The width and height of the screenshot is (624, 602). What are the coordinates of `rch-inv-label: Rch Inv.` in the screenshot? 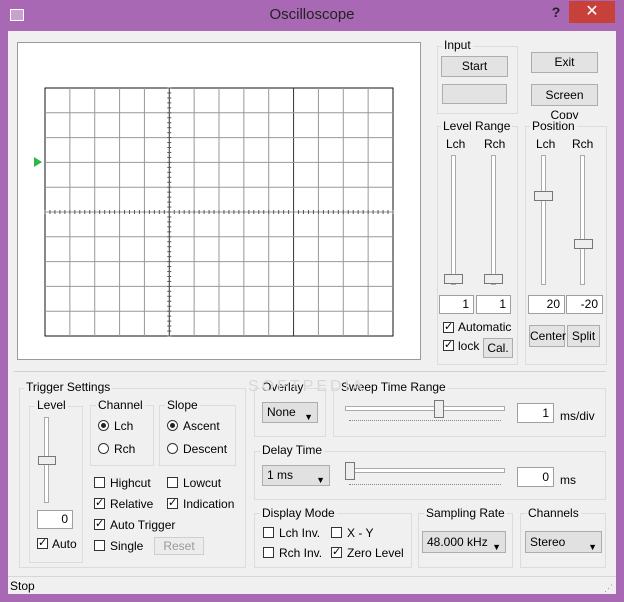 It's located at (301, 553).